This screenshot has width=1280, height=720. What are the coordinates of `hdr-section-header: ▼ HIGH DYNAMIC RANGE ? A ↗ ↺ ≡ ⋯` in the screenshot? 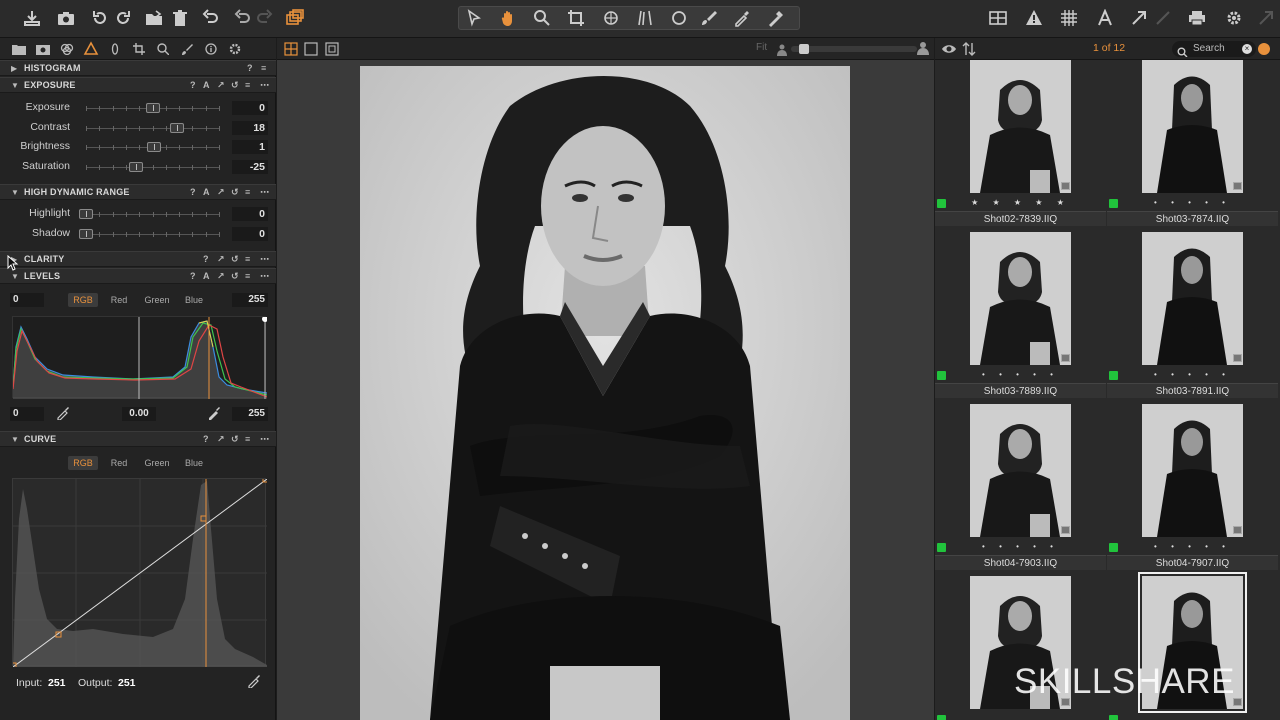 It's located at (138, 192).